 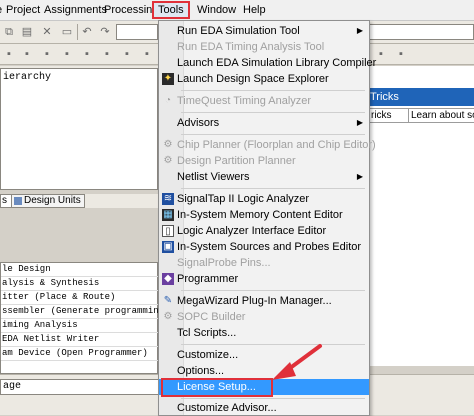 I want to click on task-row: iming Analysis, so click(x=81, y=326).